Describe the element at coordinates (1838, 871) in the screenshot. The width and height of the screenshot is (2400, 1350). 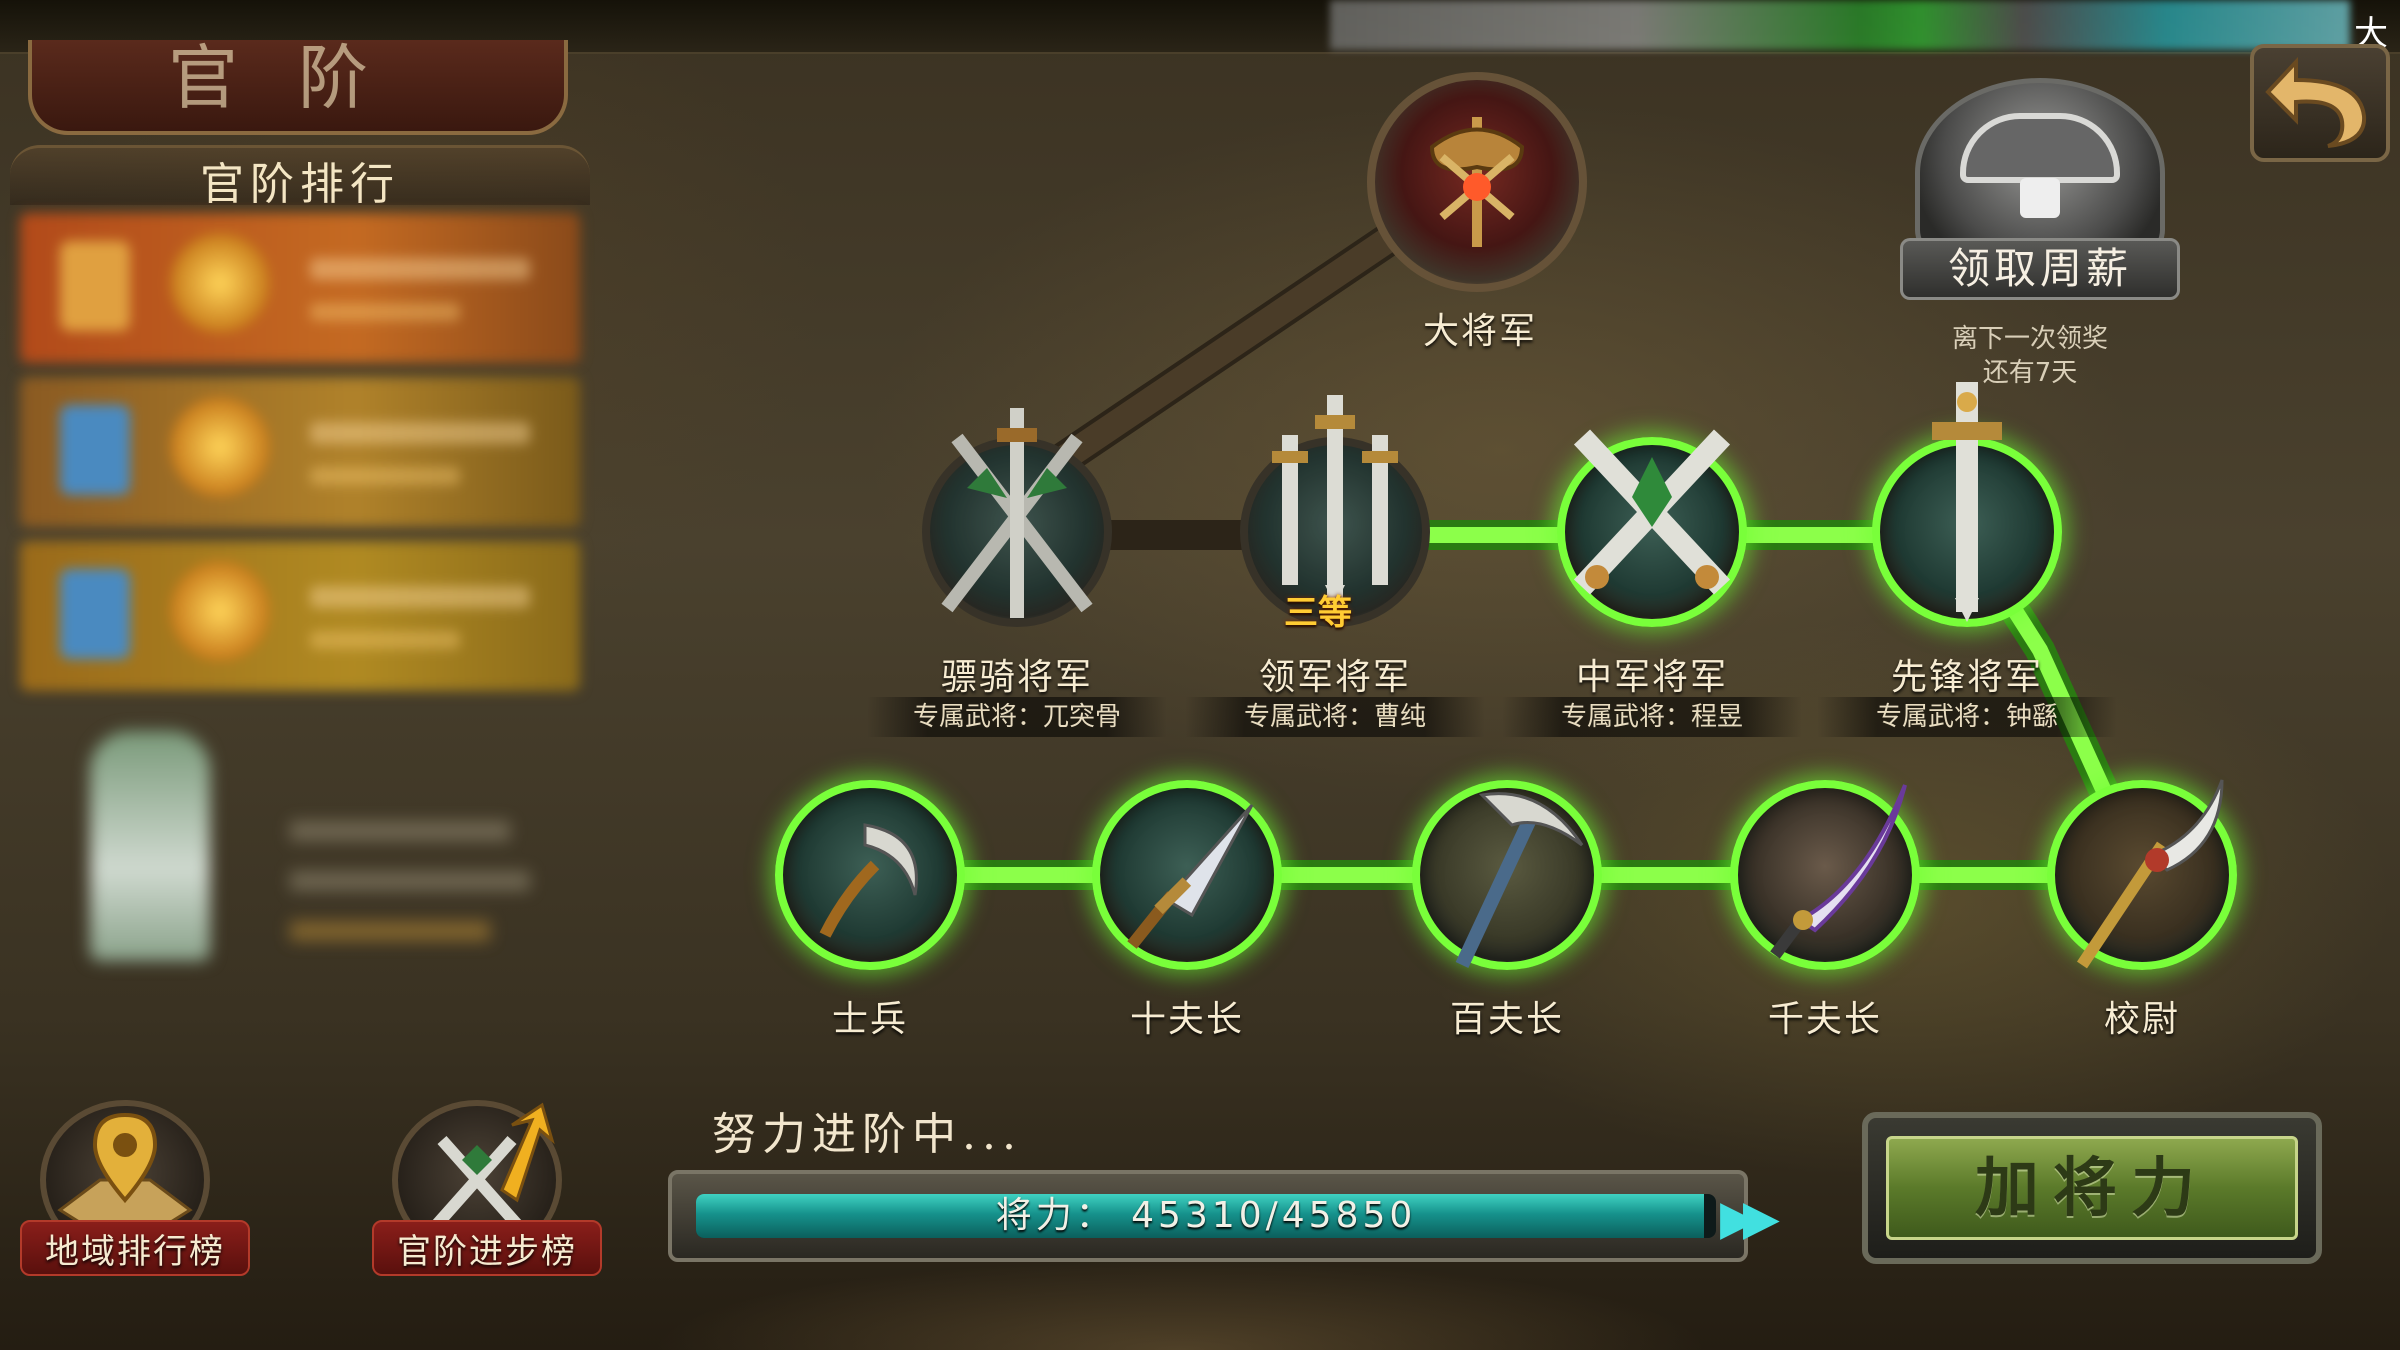
I see `curved-sword-icon` at that location.